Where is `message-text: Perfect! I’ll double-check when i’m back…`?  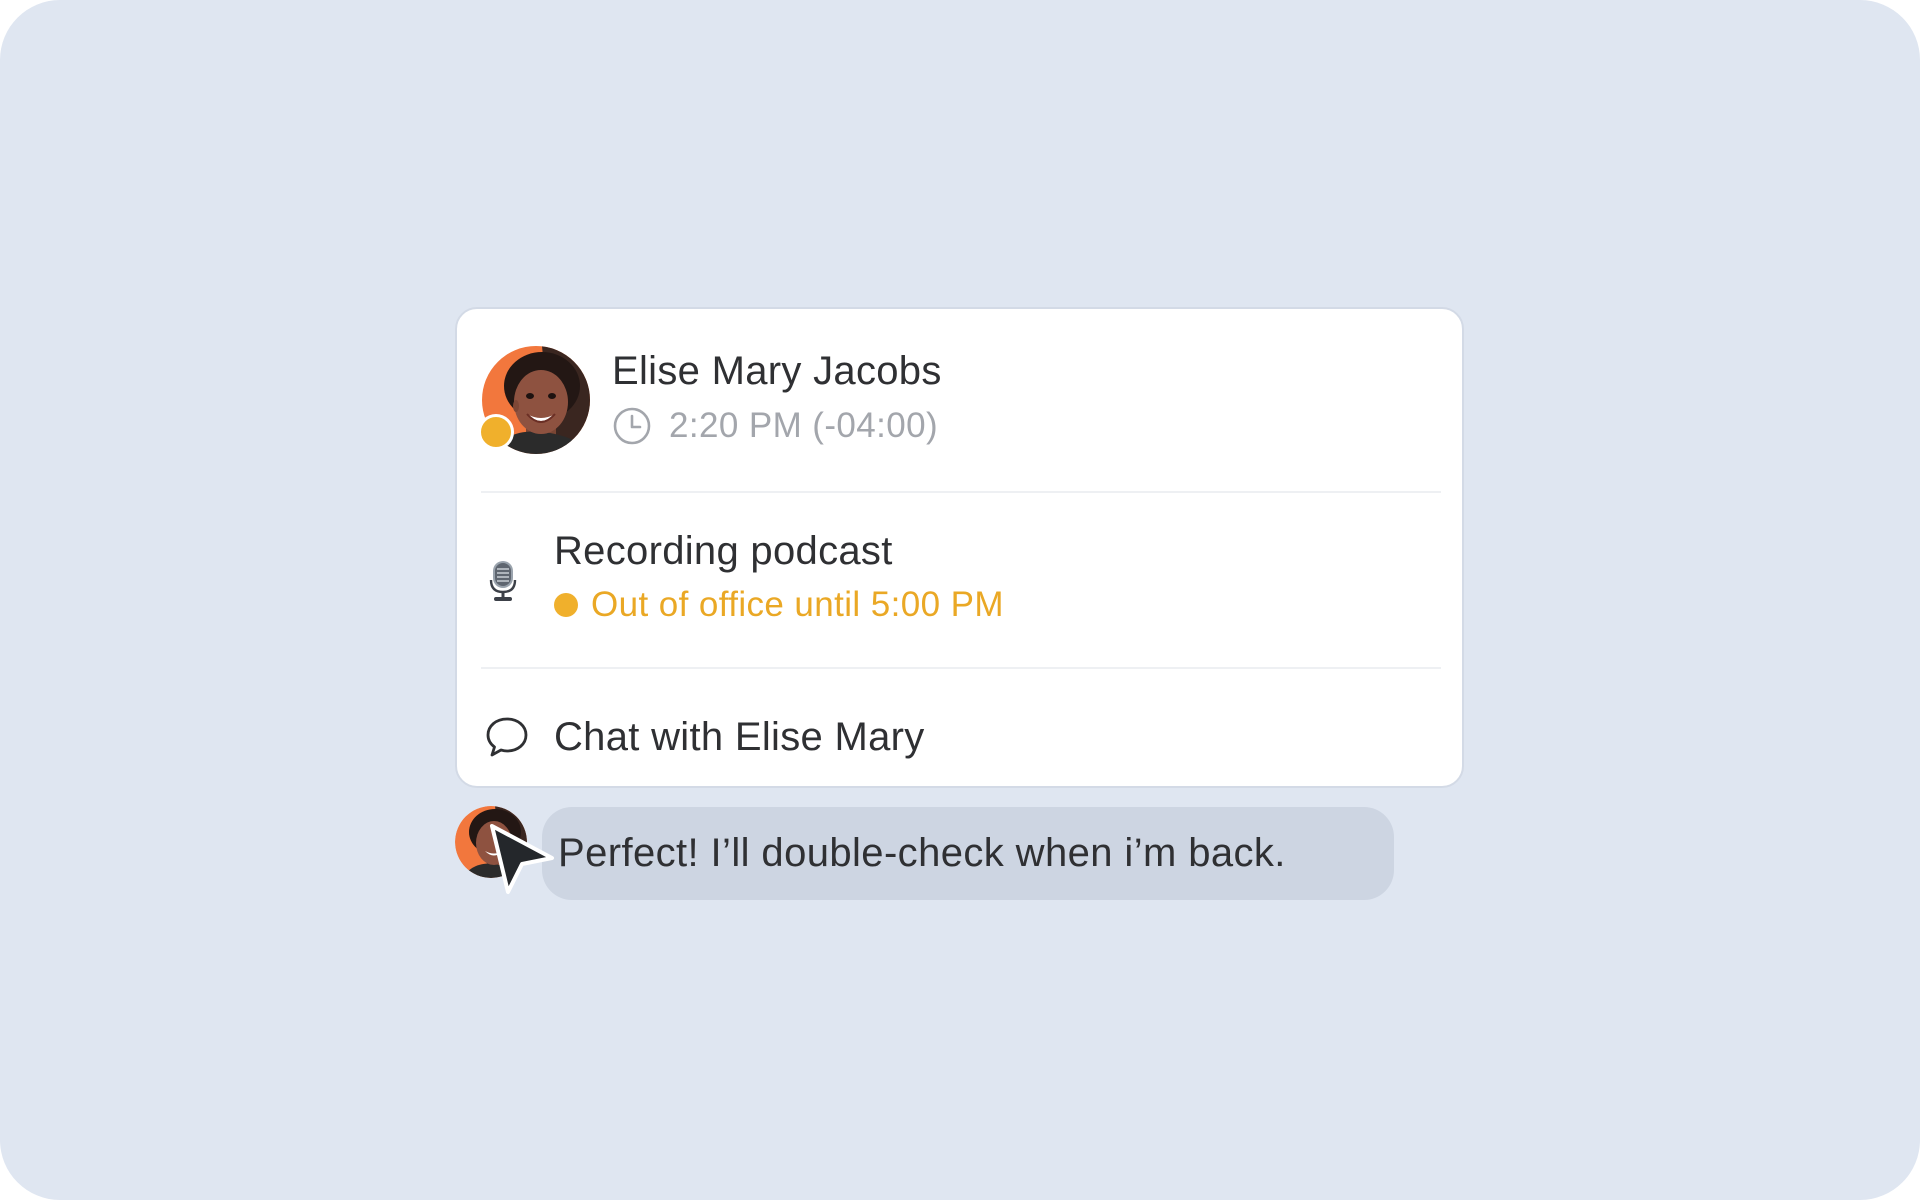
message-text: Perfect! I’ll double-check when i’m back… is located at coordinates (922, 853).